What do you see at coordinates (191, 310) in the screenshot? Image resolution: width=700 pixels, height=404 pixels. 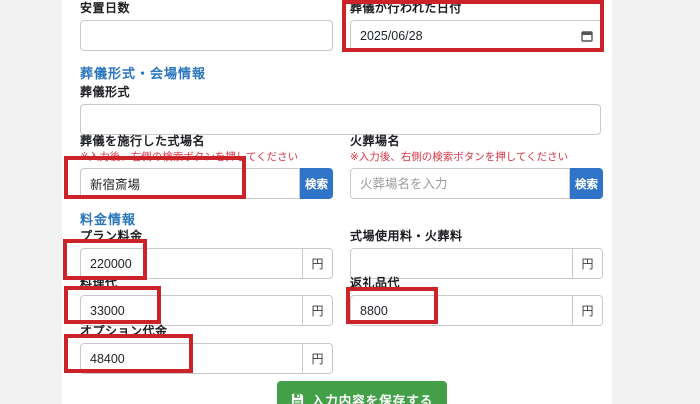 I see `food-fee-input` at bounding box center [191, 310].